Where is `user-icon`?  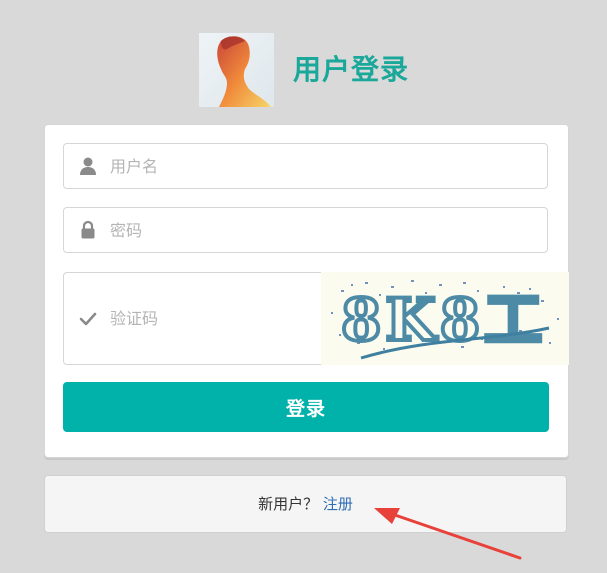 user-icon is located at coordinates (88, 166).